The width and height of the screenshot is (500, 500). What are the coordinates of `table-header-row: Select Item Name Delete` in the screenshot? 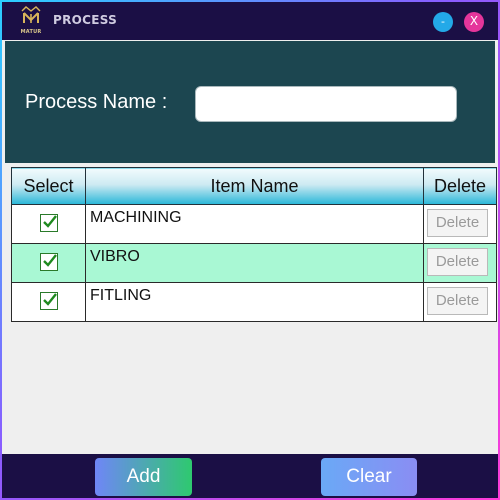 It's located at (254, 186).